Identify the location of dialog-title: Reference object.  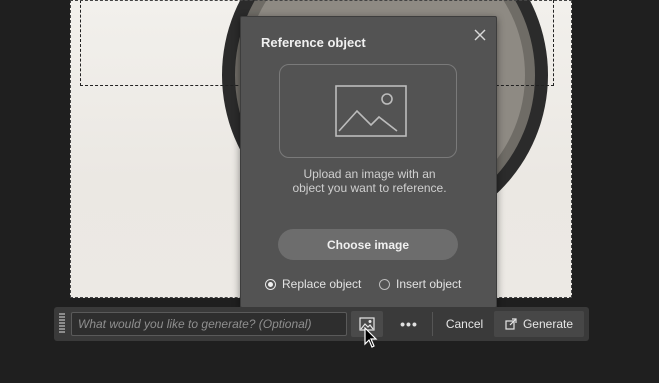
(313, 42).